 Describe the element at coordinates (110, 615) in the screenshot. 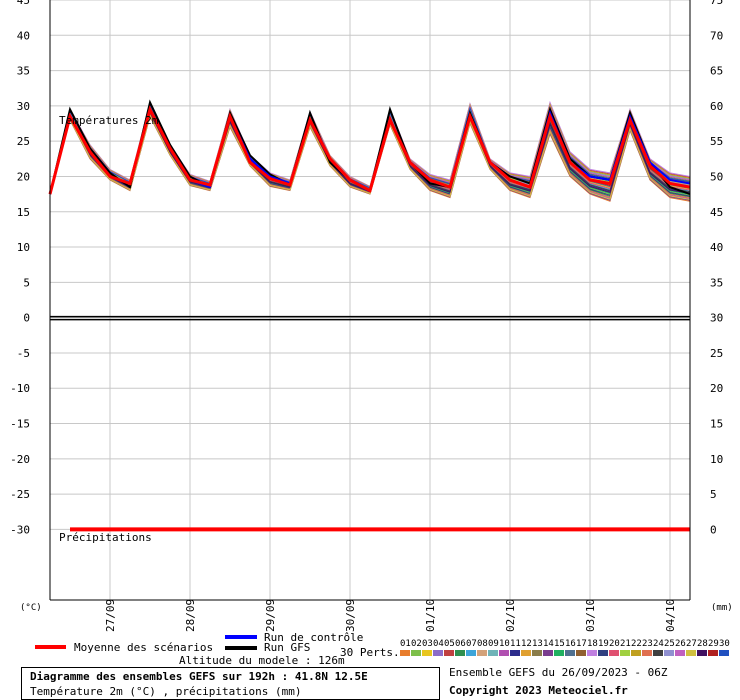

I see `date-tick-label: 27/09` at that location.